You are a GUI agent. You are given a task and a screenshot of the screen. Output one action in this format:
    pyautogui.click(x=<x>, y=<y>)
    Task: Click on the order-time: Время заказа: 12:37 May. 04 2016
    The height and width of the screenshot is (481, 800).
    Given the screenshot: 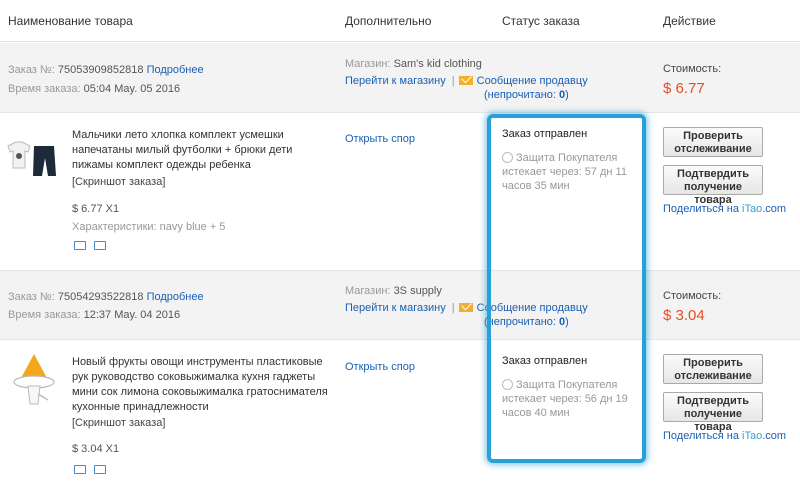 What is the action you would take?
    pyautogui.click(x=94, y=315)
    